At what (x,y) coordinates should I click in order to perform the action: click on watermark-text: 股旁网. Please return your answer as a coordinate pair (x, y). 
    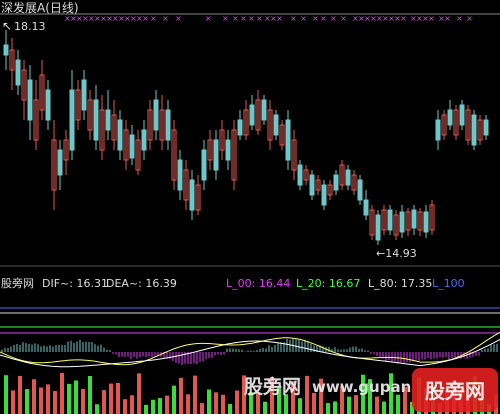
    Looking at the image, I should click on (272, 386).